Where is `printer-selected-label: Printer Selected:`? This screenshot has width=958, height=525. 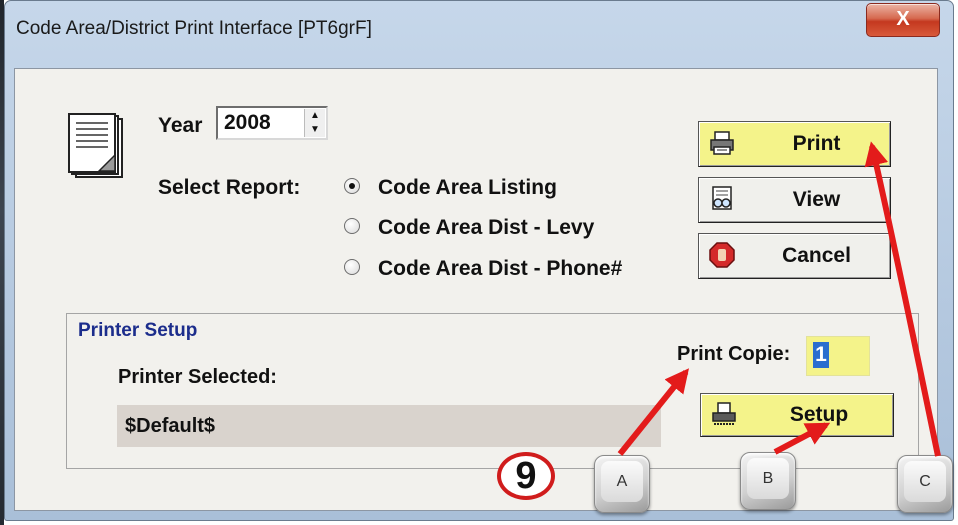 printer-selected-label: Printer Selected: is located at coordinates (197, 377).